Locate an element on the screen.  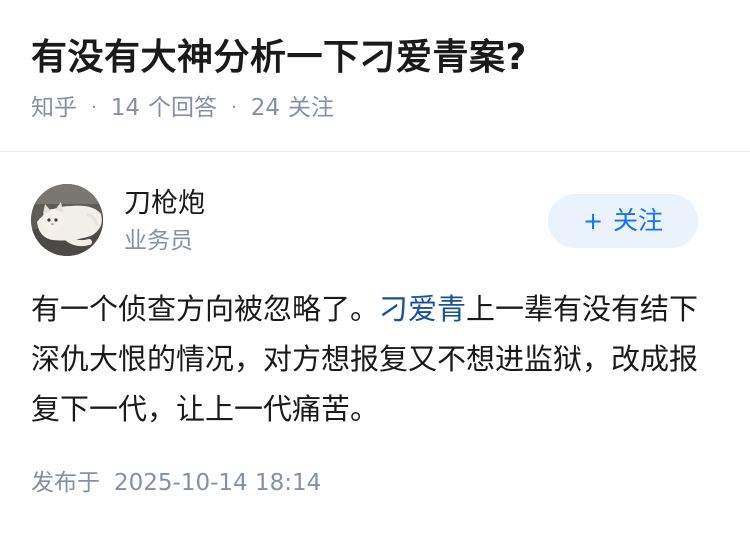
publish-timestamp: 2025-10-14 18:14 is located at coordinates (218, 483).